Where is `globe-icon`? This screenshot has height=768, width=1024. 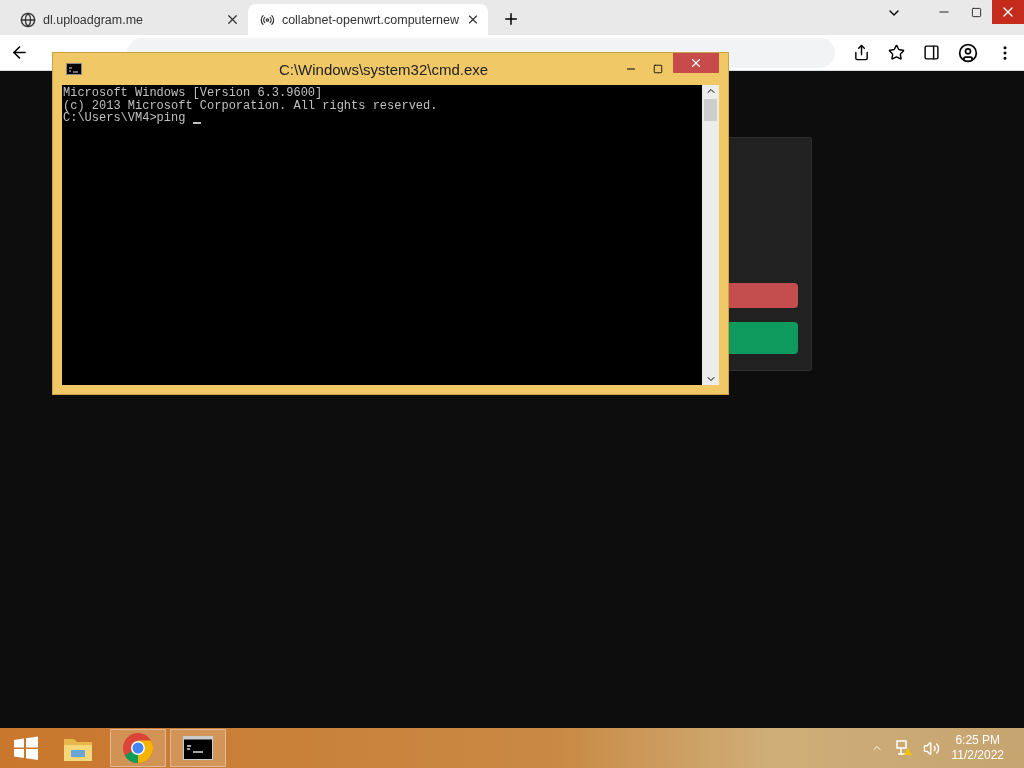 globe-icon is located at coordinates (28, 19).